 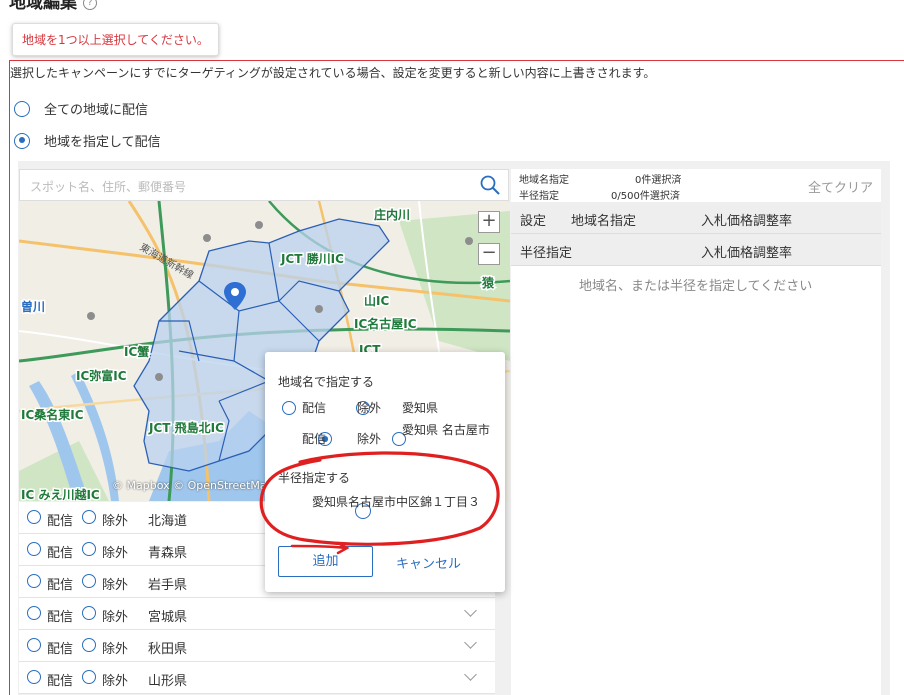 What do you see at coordinates (318, 547) in the screenshot?
I see `annotation-arrow` at bounding box center [318, 547].